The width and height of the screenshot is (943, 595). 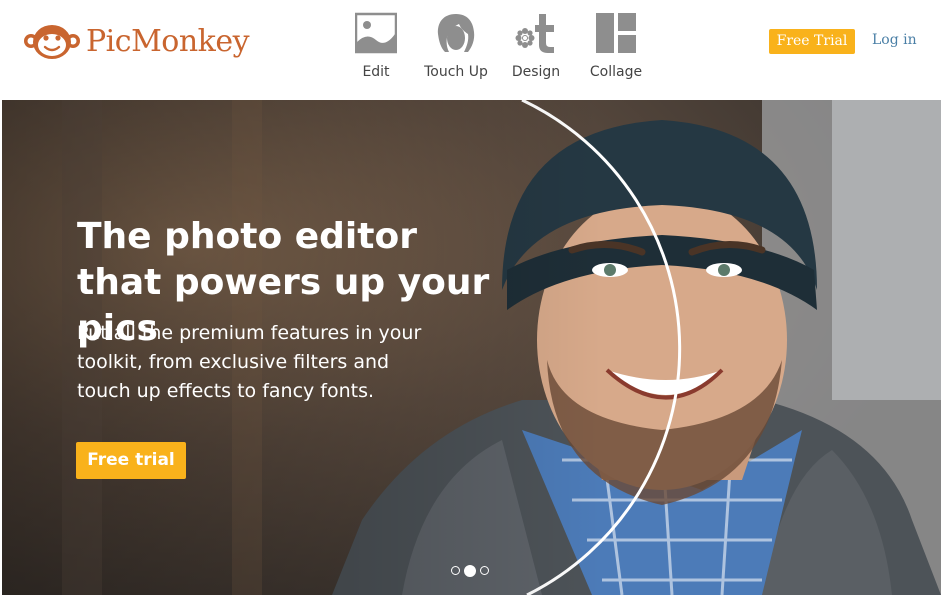 What do you see at coordinates (616, 72) in the screenshot?
I see `nav-label-collage: Collage` at bounding box center [616, 72].